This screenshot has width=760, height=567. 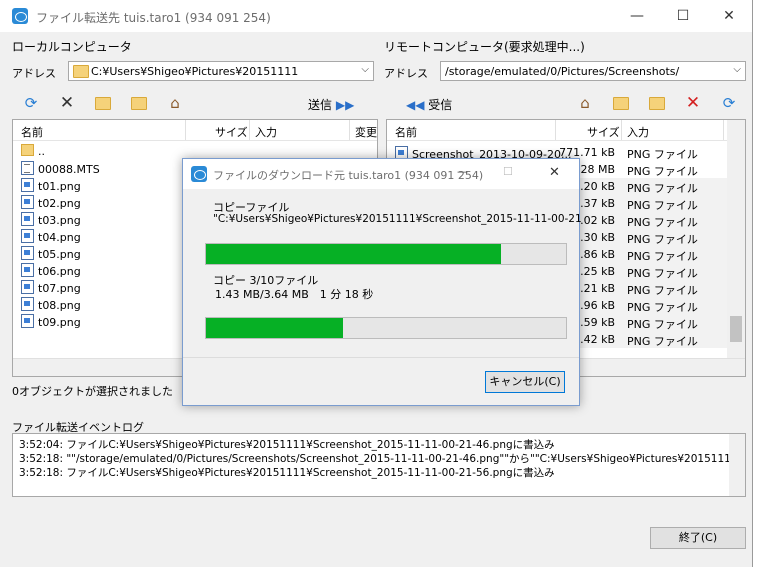 What do you see at coordinates (320, 105) in the screenshot?
I see `send-label: 送信` at bounding box center [320, 105].